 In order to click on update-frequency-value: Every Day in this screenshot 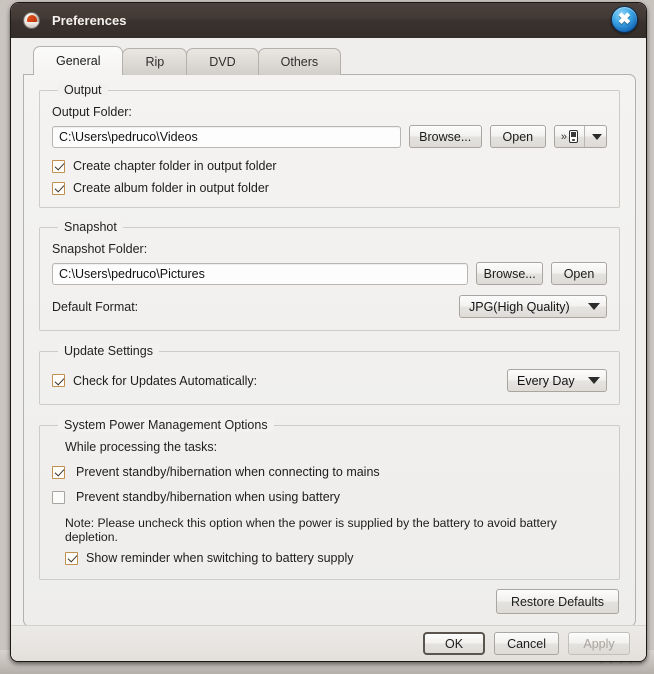, I will do `click(546, 380)`.